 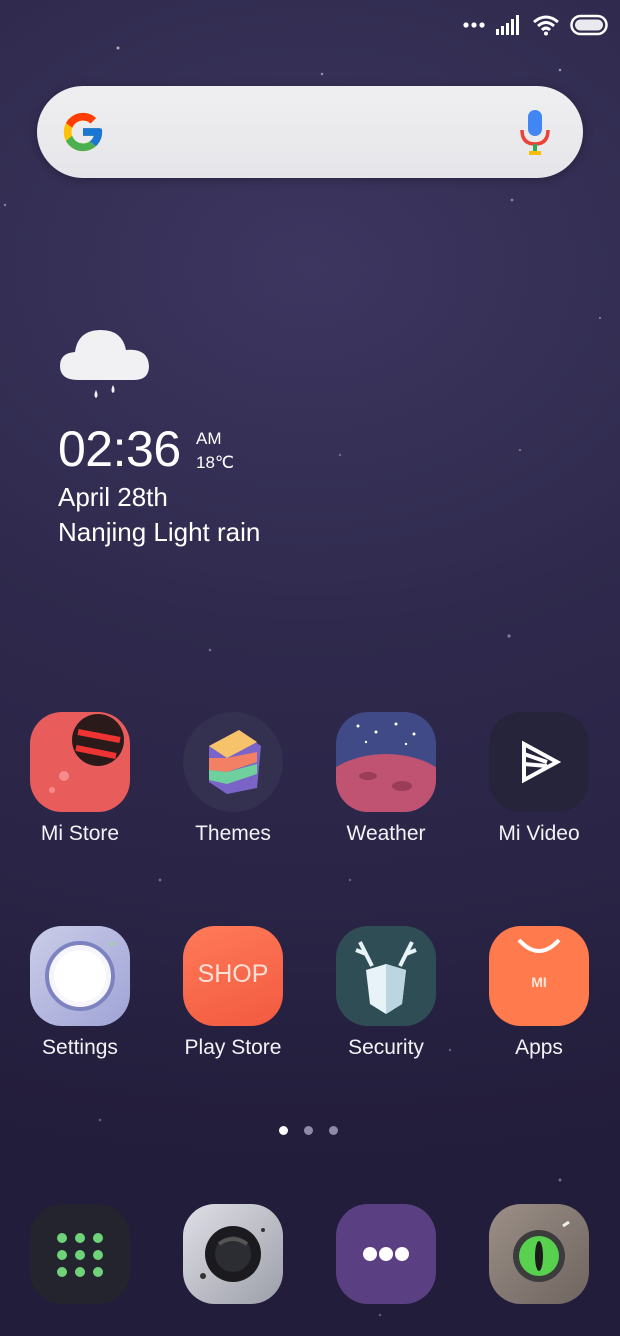 I want to click on play-store-shop-icon: SHOP, so click(x=233, y=976).